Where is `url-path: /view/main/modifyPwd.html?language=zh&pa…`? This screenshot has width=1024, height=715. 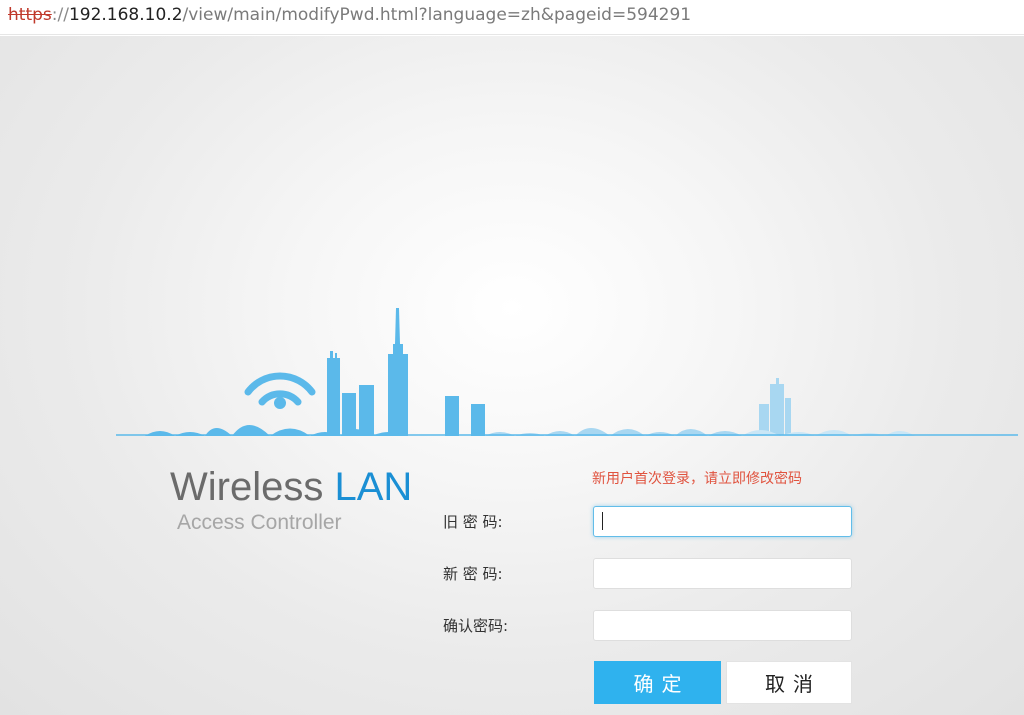 url-path: /view/main/modifyPwd.html?language=zh&pa… is located at coordinates (437, 15).